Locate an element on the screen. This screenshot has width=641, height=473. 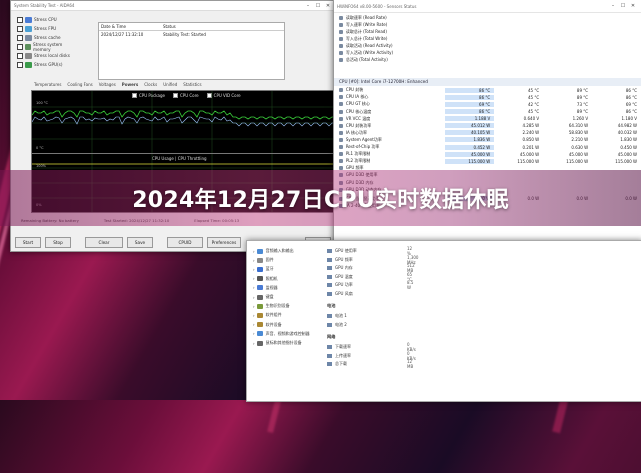
detail-row: GPU 功率 8.5 W is located at coordinates (370, 285).